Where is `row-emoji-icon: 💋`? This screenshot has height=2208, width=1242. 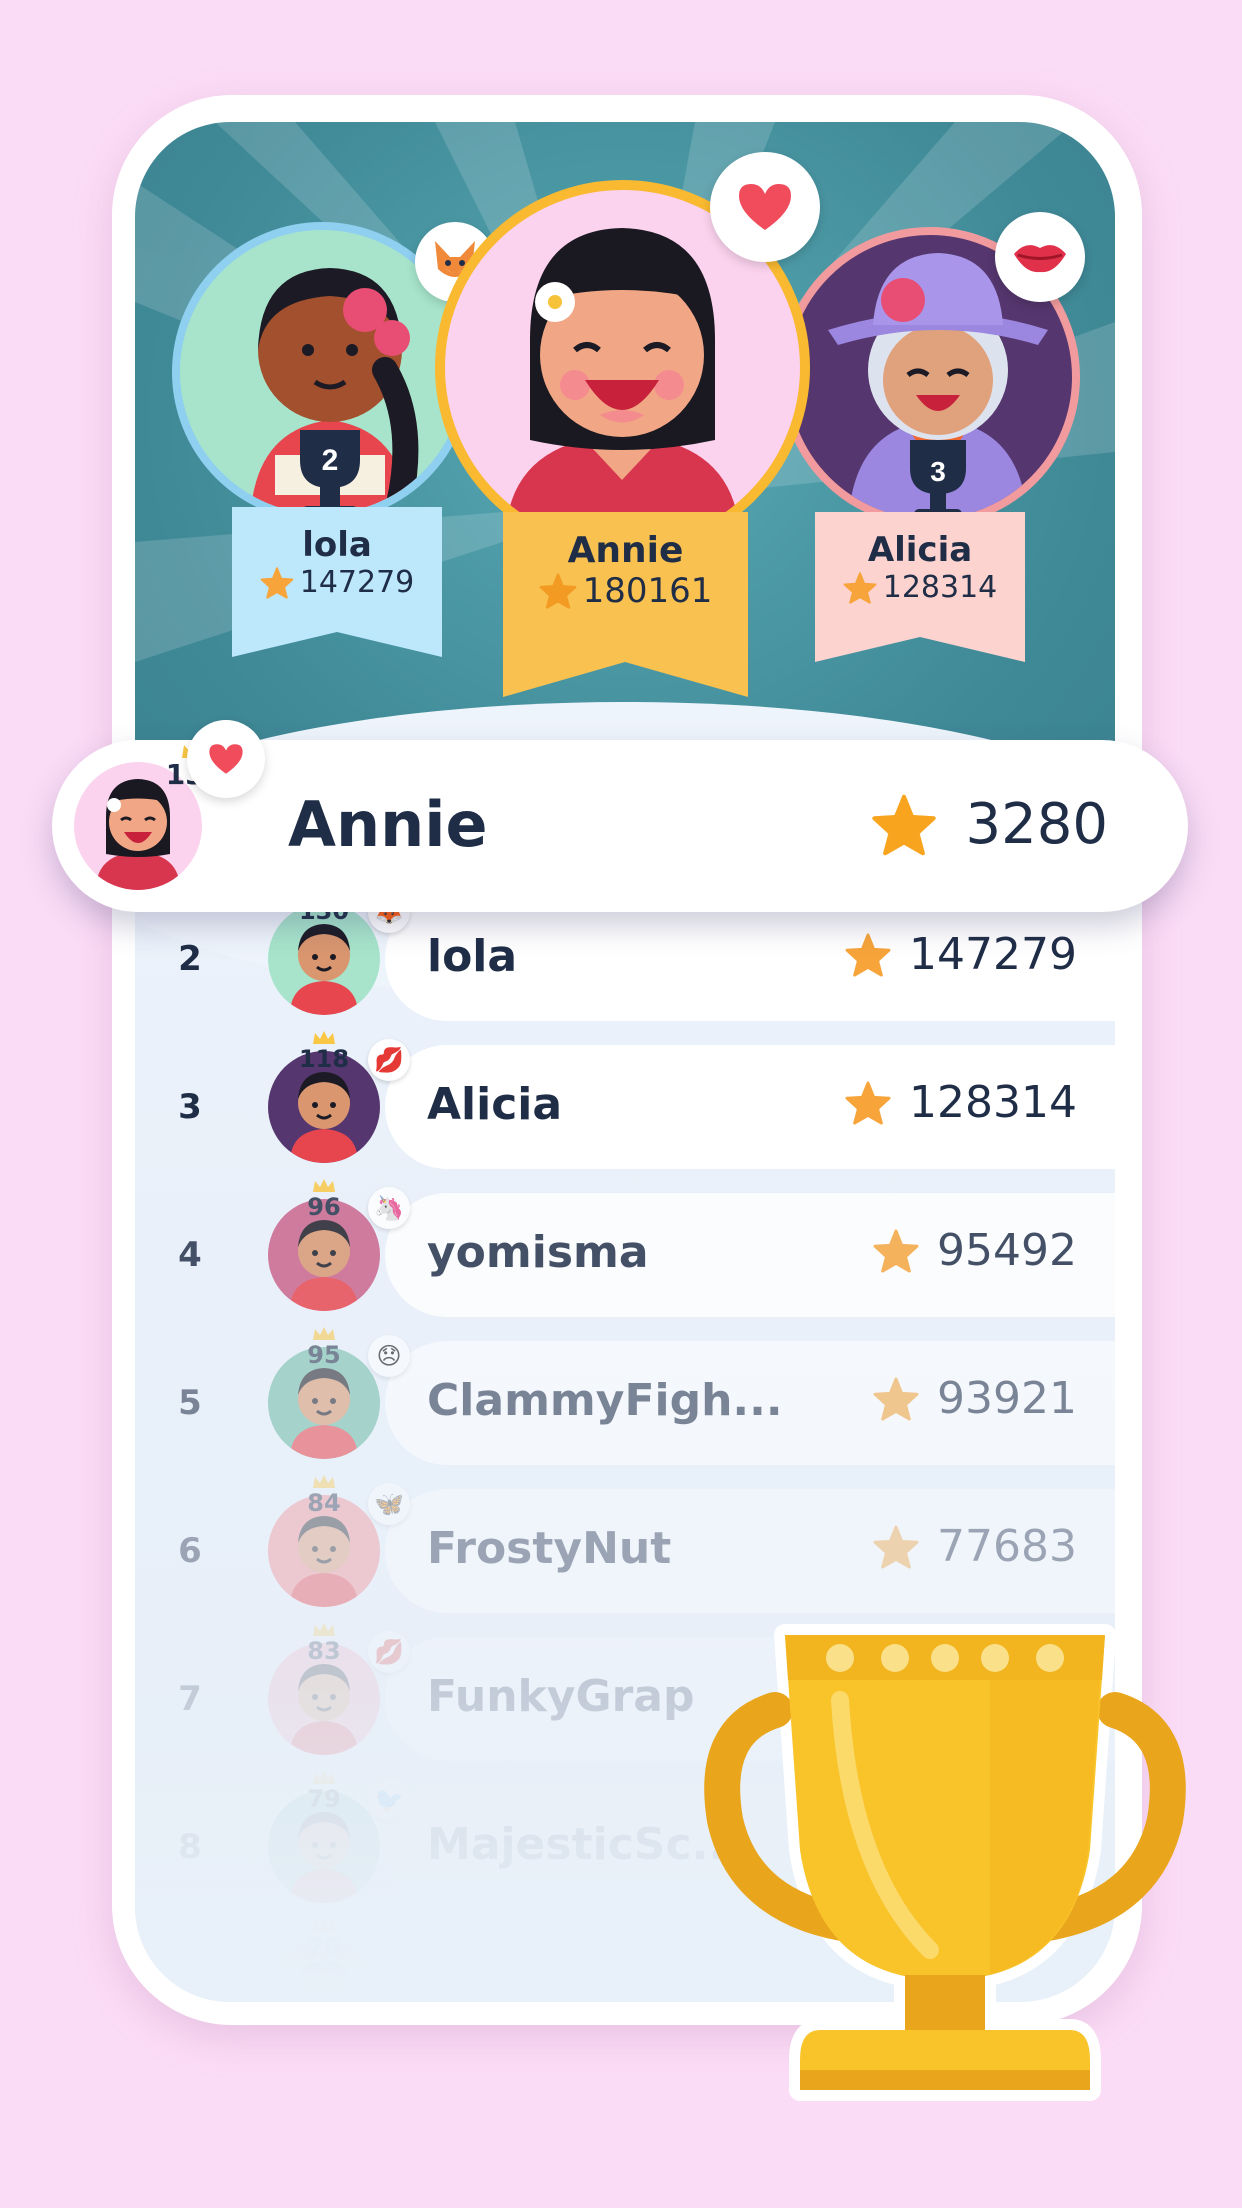 row-emoji-icon: 💋 is located at coordinates (389, 1060).